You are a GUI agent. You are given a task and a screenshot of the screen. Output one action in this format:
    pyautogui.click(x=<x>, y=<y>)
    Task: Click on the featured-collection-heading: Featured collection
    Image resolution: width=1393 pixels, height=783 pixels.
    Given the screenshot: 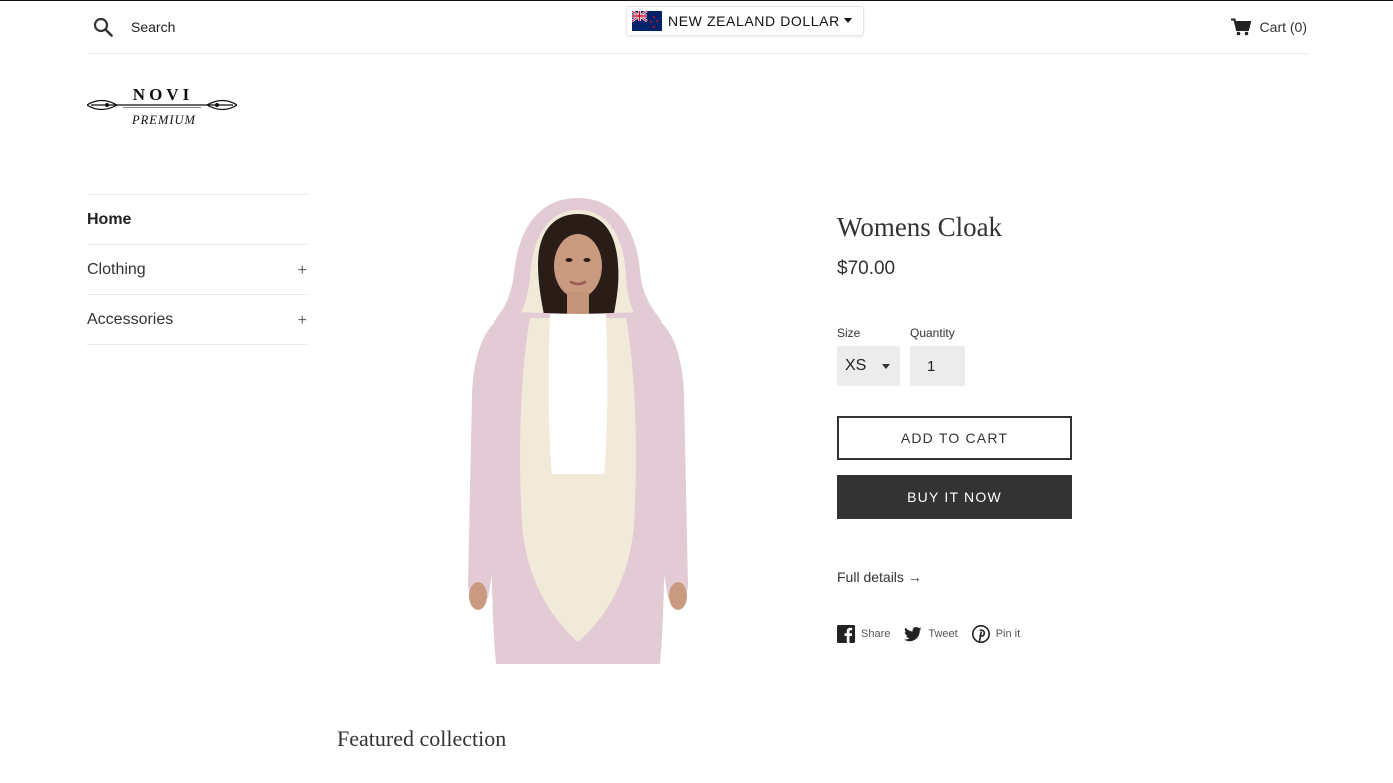 What is the action you would take?
    pyautogui.click(x=422, y=738)
    